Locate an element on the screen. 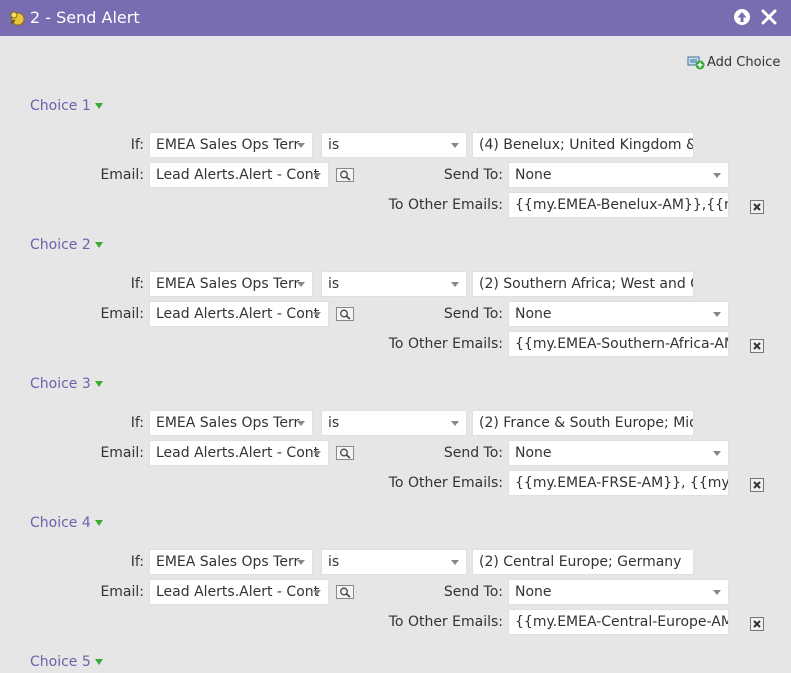 The image size is (791, 673). condition-value-input: (2) Central Europe; Germany is located at coordinates (583, 562).